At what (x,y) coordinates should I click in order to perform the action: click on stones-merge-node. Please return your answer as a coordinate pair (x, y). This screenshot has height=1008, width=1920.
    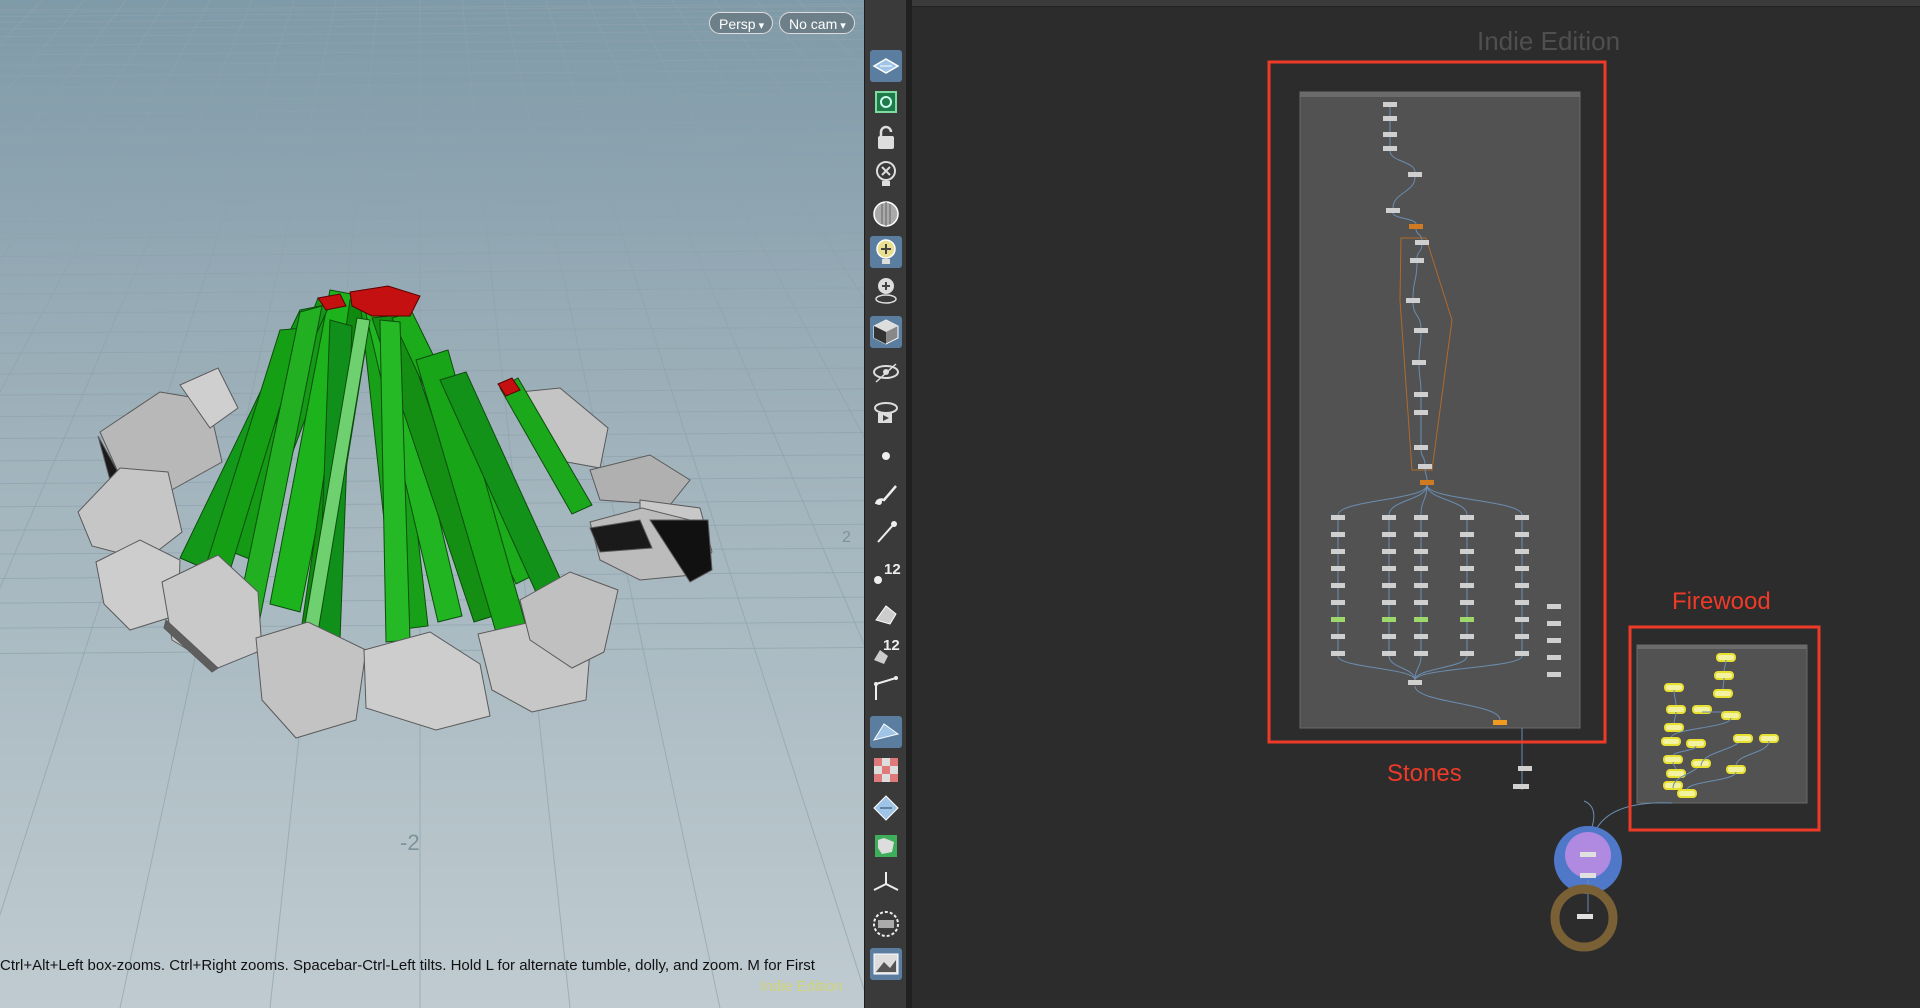
    Looking at the image, I should click on (1415, 682).